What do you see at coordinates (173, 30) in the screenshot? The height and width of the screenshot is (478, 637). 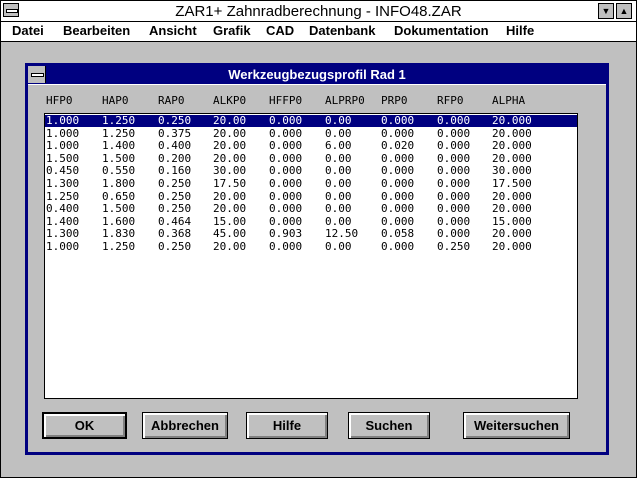 I see `menu-ansicht: Ansicht` at bounding box center [173, 30].